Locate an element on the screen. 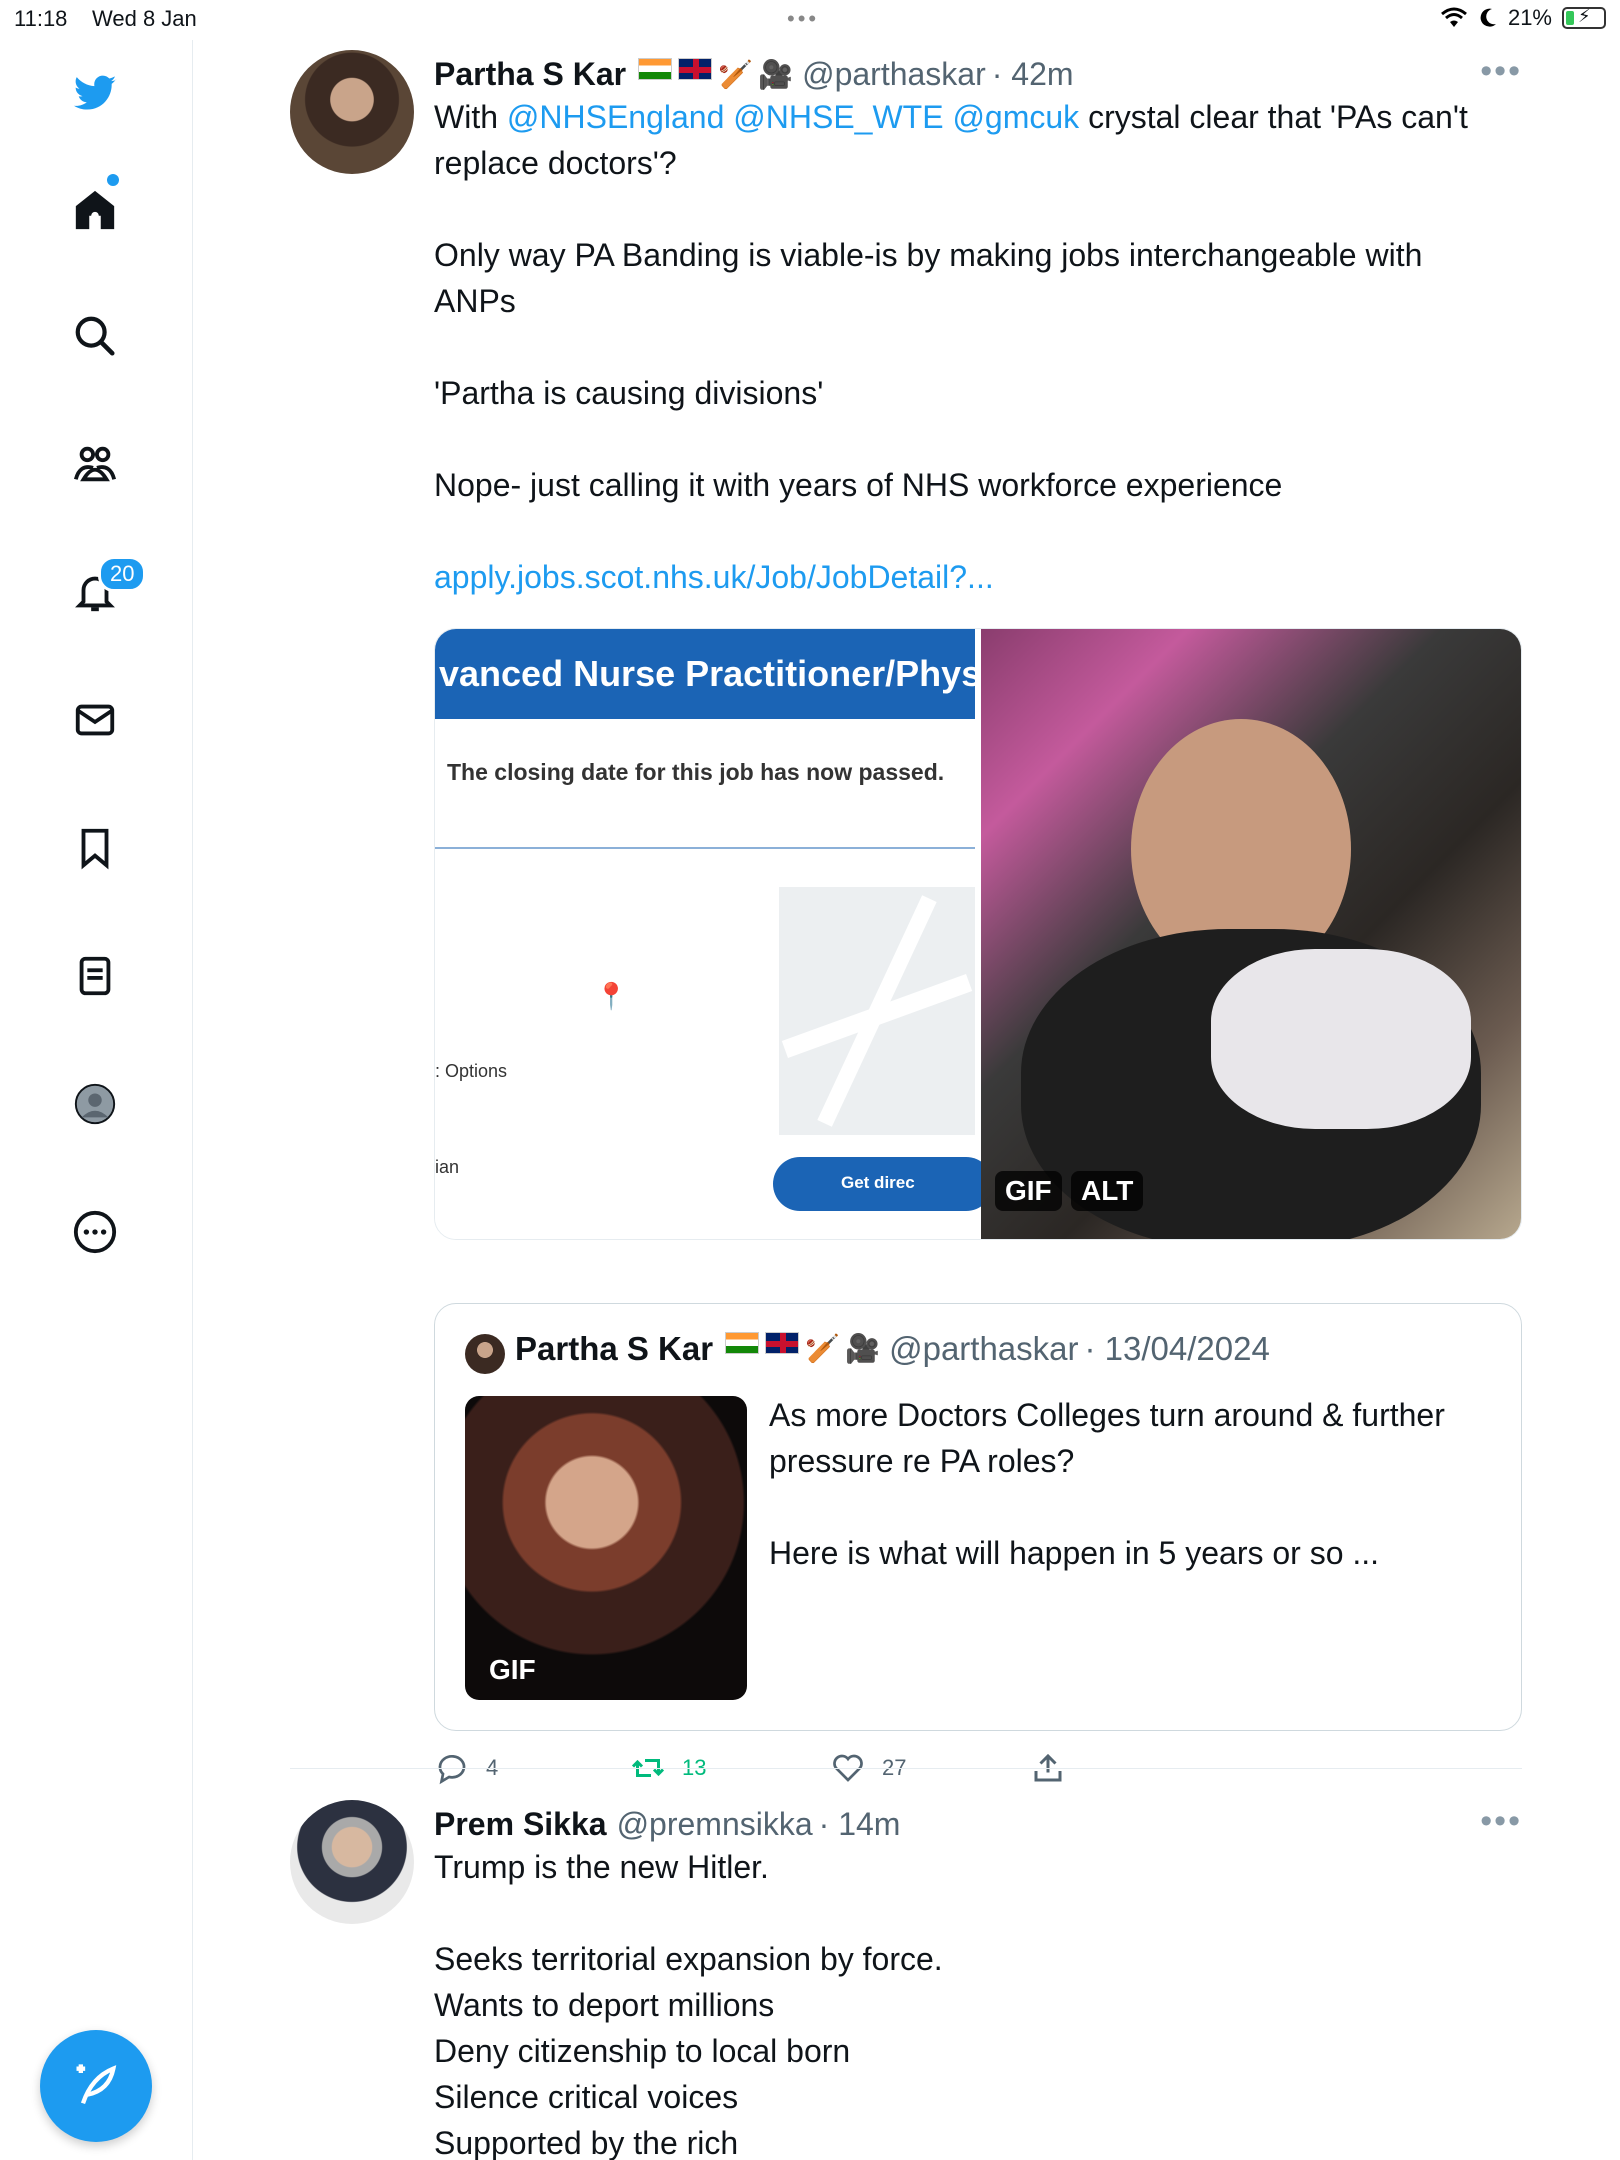  quote-author-handle: @parthaskar is located at coordinates (984, 1348).